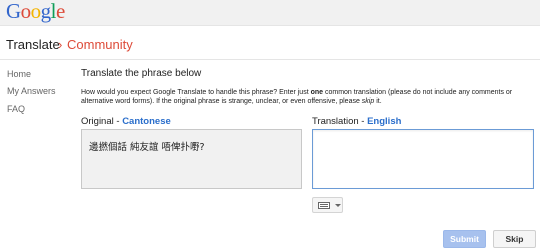 The height and width of the screenshot is (251, 540). What do you see at coordinates (146, 121) in the screenshot?
I see `original-language: Cantonese` at bounding box center [146, 121].